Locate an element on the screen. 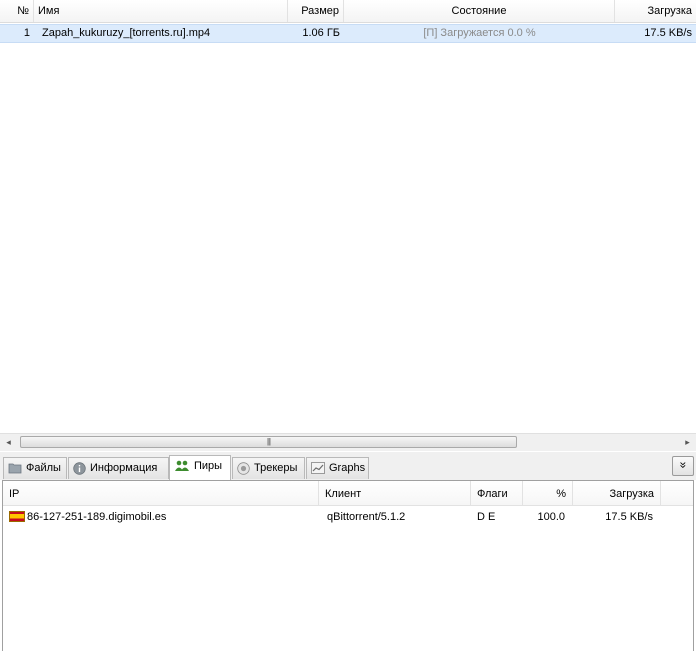 The width and height of the screenshot is (696, 651). tab-graphs: Graphs is located at coordinates (337, 468).